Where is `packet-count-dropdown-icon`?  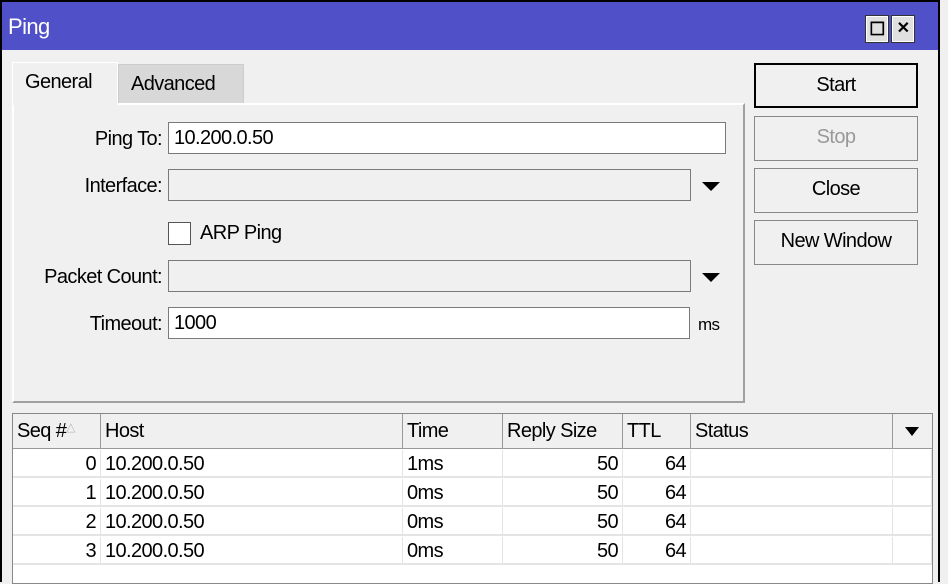 packet-count-dropdown-icon is located at coordinates (711, 277).